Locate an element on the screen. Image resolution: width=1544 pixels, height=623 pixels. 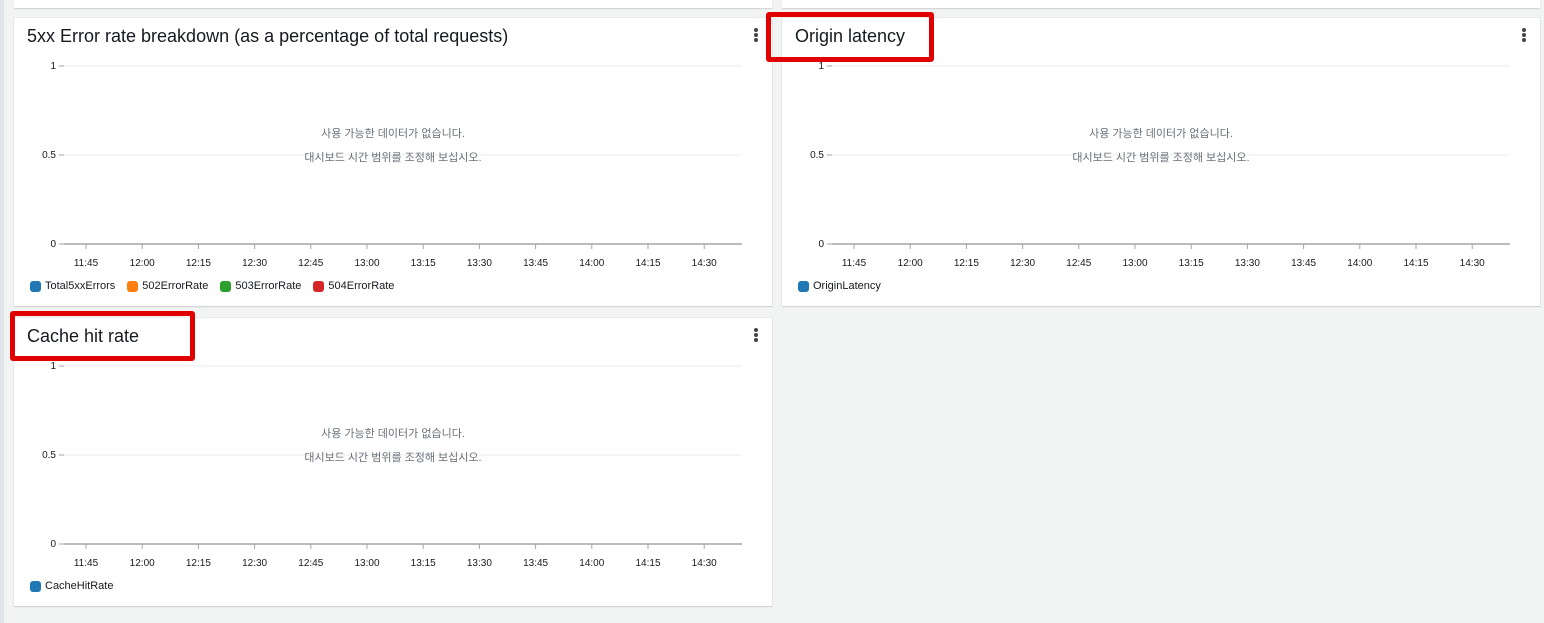
legend-label: 504ErrorRate is located at coordinates (361, 286).